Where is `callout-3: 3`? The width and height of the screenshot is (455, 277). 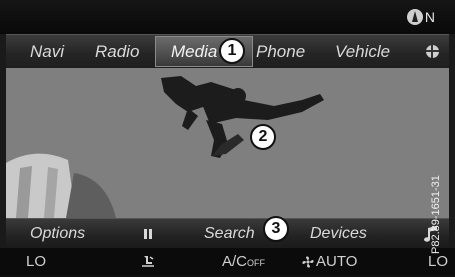 callout-3: 3 is located at coordinates (276, 229).